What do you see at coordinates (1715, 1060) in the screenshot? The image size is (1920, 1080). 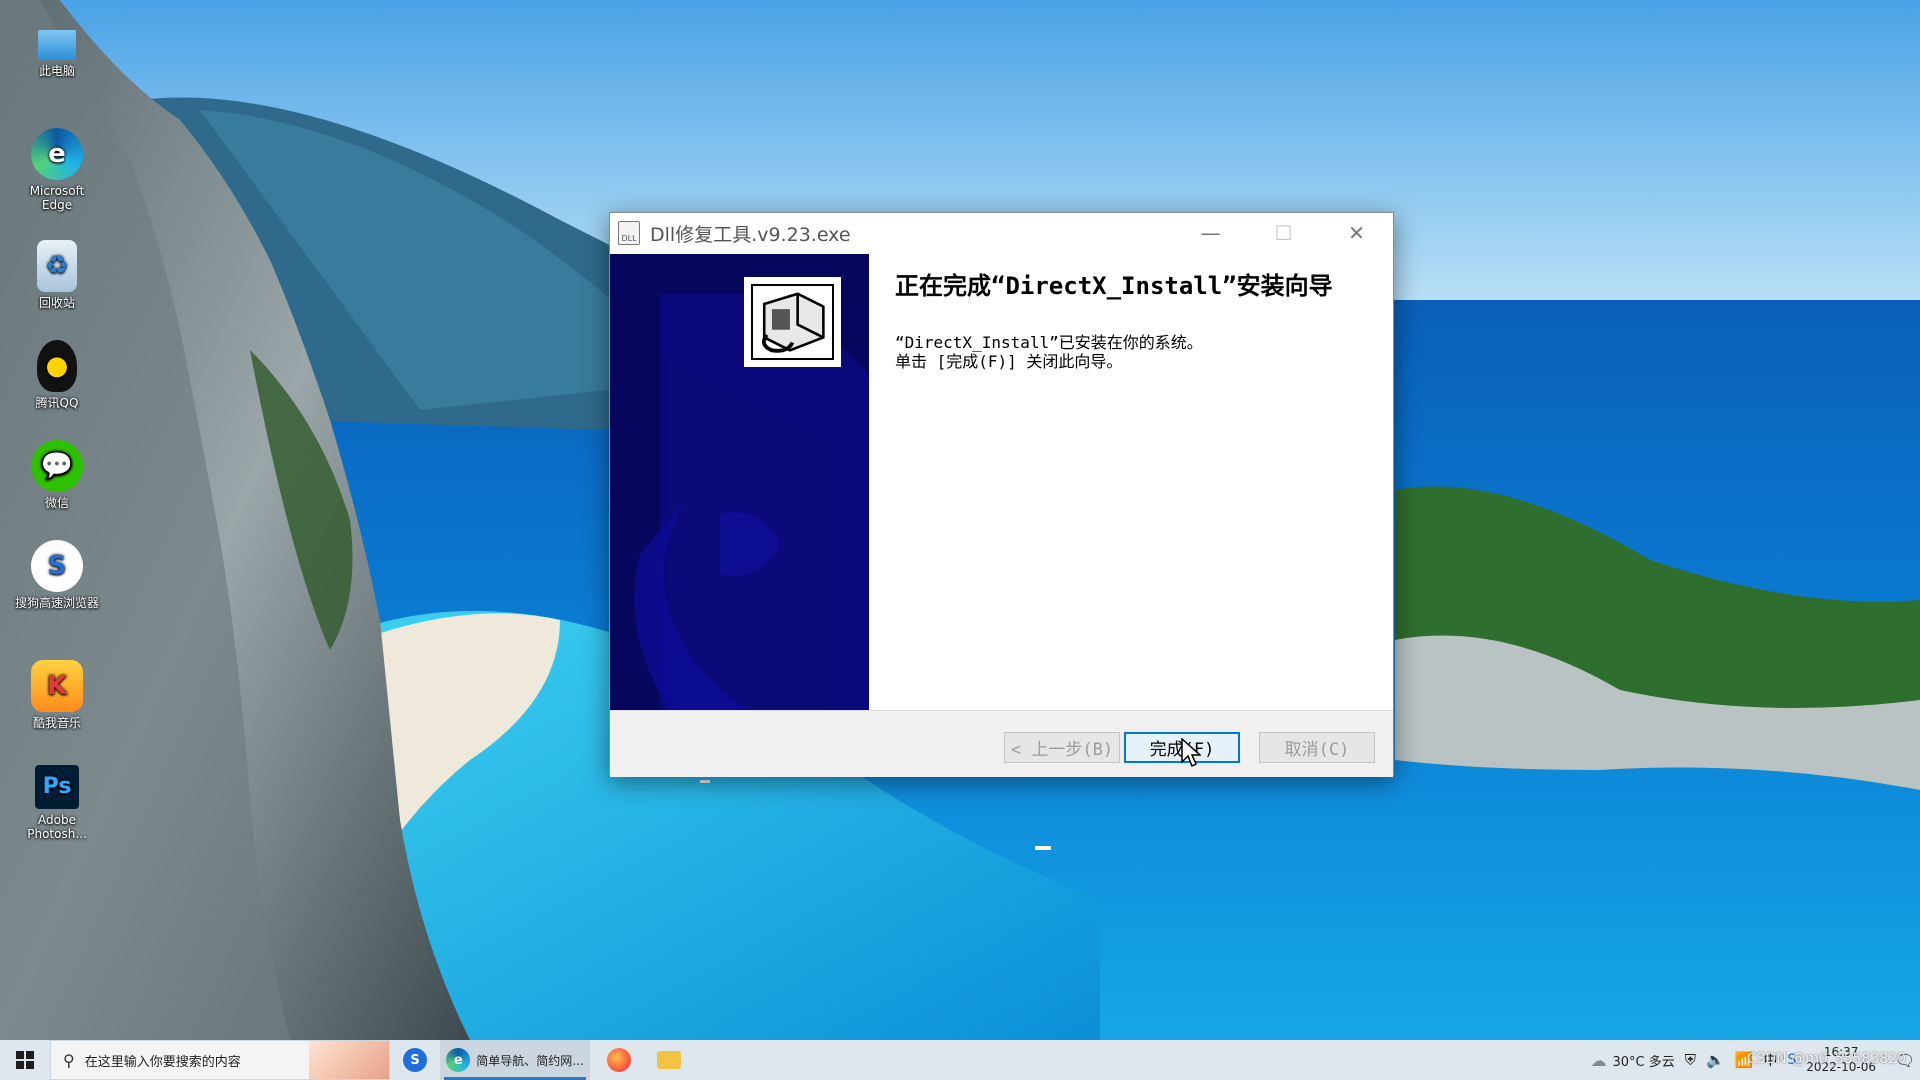 I see `volume-icon: 🔈` at bounding box center [1715, 1060].